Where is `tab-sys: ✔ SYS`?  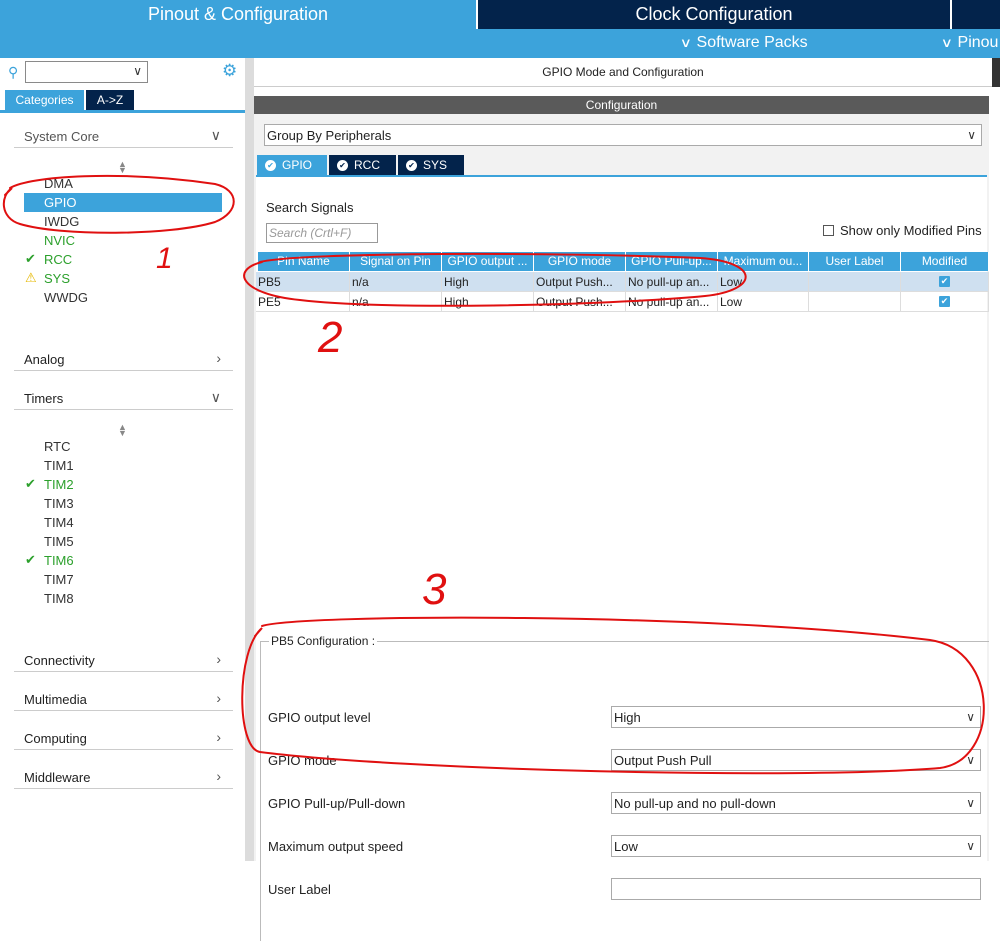 tab-sys: ✔ SYS is located at coordinates (431, 165).